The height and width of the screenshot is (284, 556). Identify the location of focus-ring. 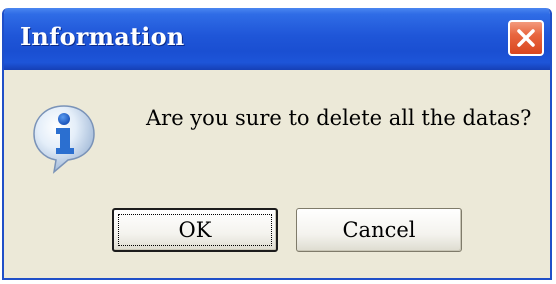
(195, 230).